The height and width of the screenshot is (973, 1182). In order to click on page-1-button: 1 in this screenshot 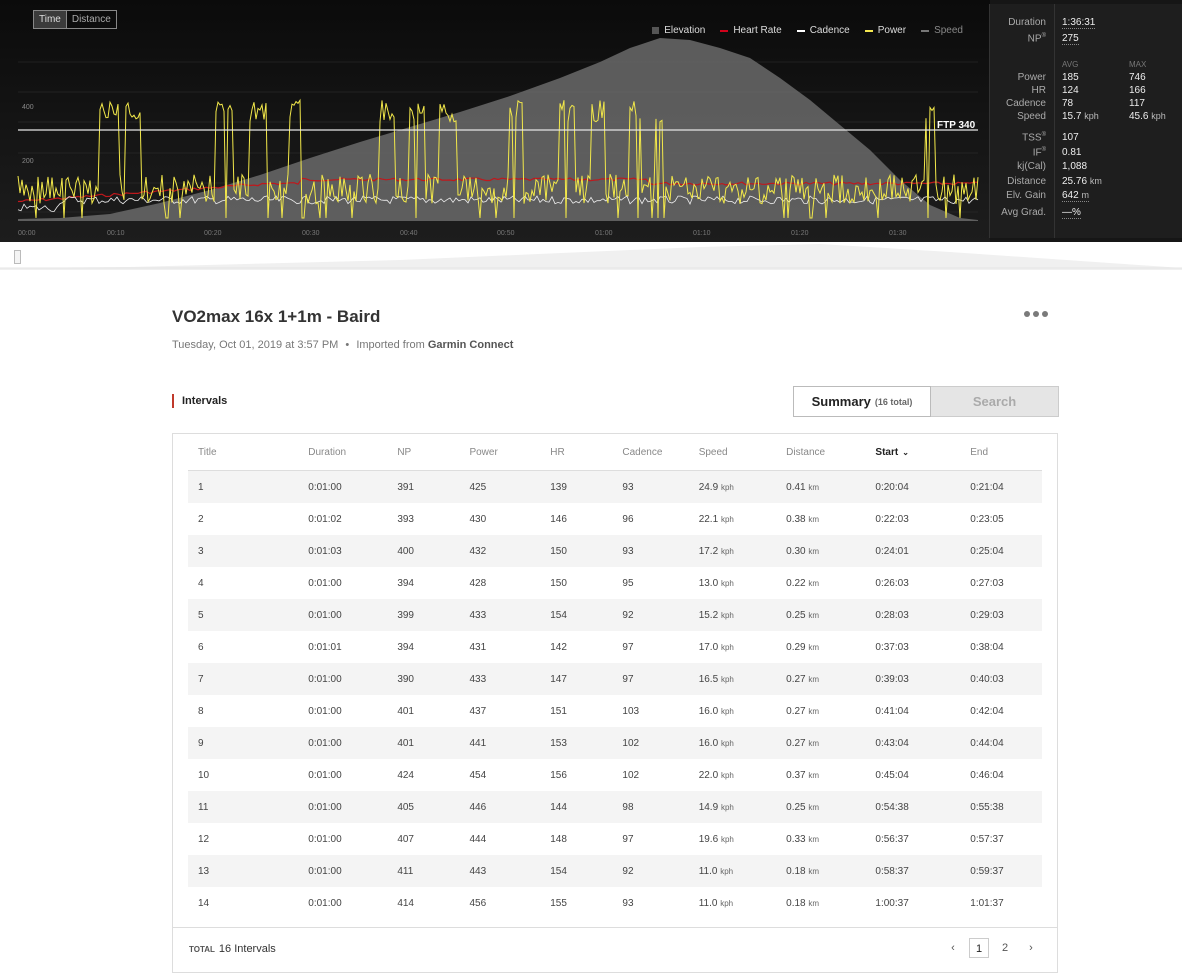, I will do `click(979, 948)`.